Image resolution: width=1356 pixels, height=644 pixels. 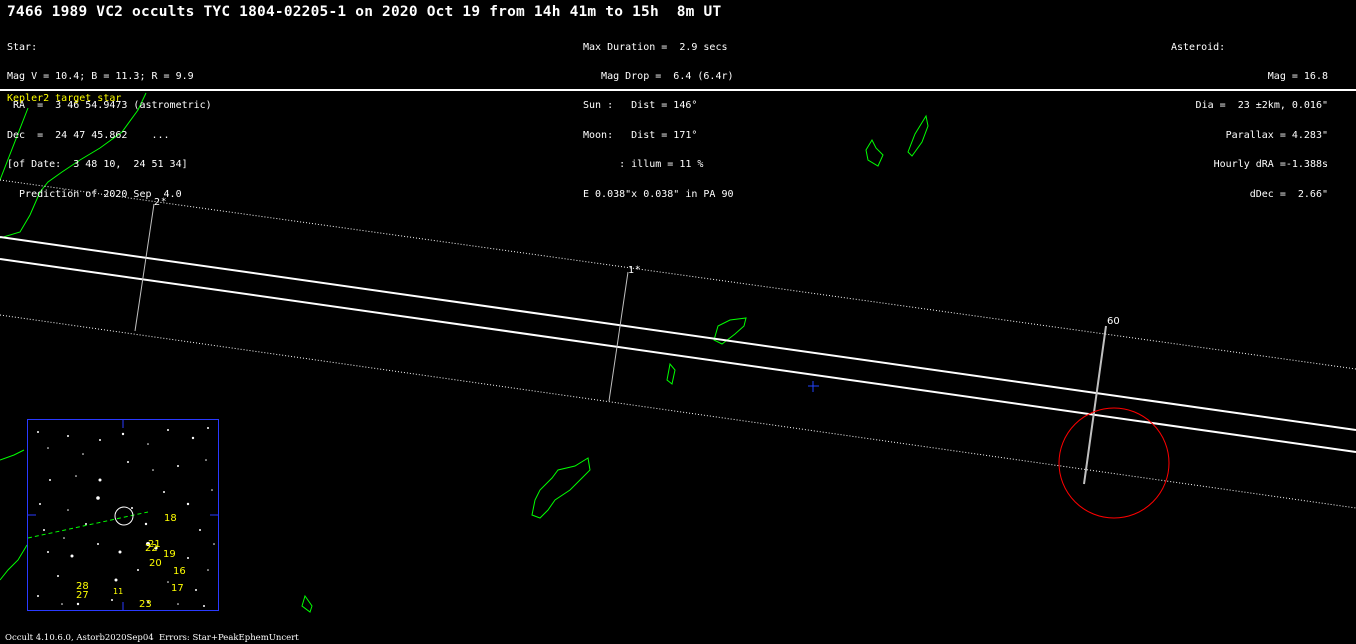 What do you see at coordinates (678, 90) in the screenshot?
I see `header-divider` at bounding box center [678, 90].